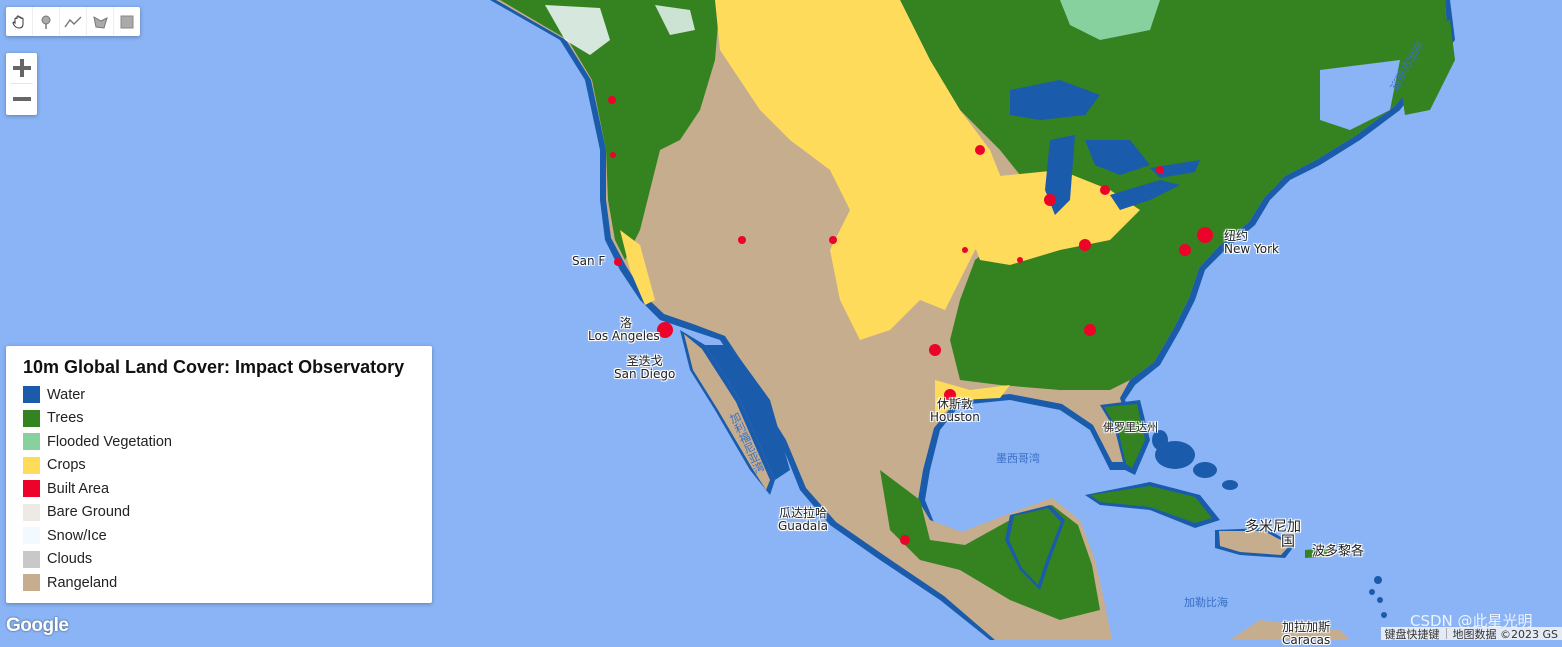  I want to click on legend-item: Crops, so click(219, 466).